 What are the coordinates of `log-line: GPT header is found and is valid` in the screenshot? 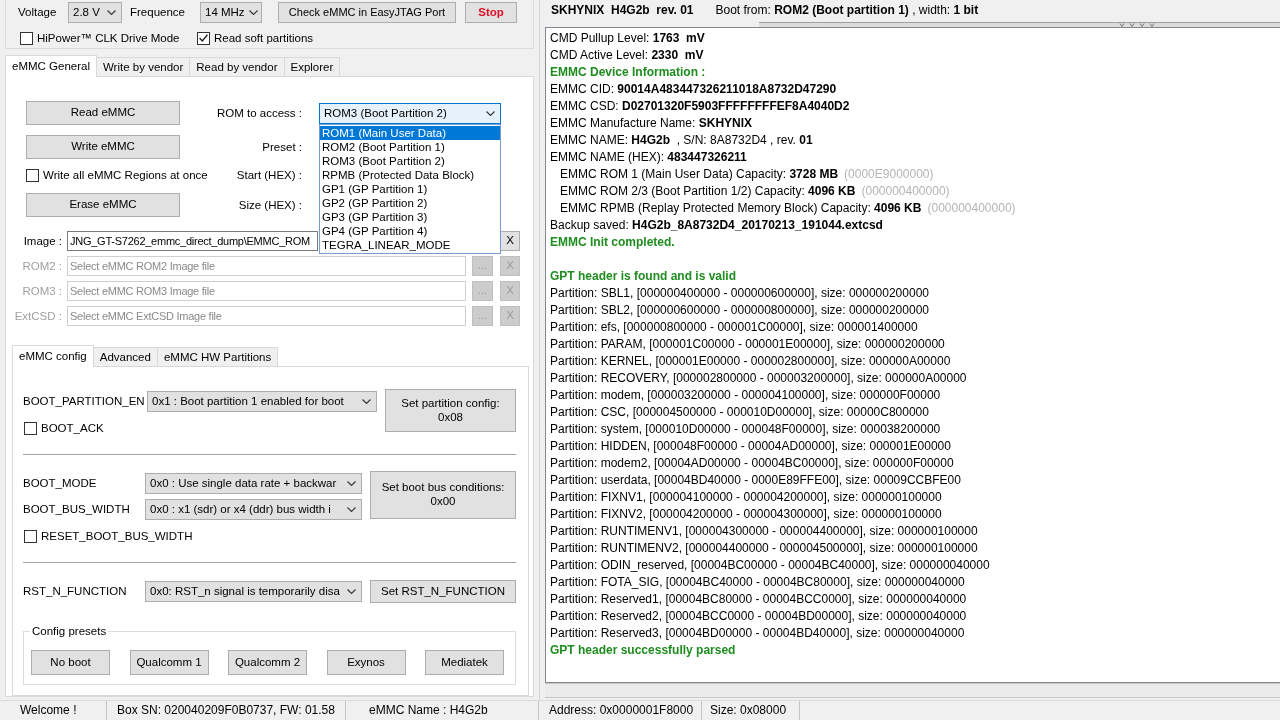 It's located at (643, 276).